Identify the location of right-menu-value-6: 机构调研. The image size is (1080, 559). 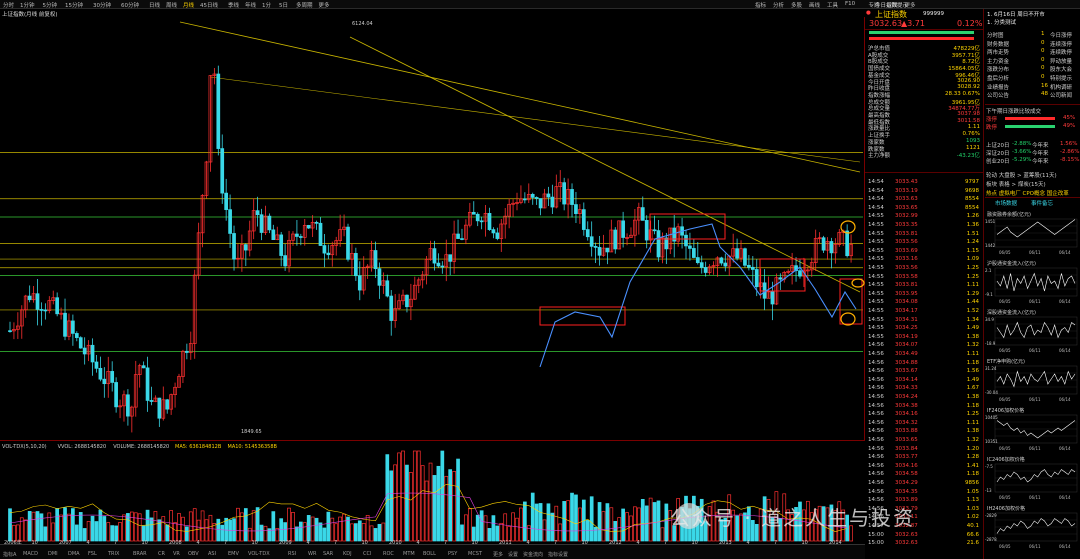
(1061, 87).